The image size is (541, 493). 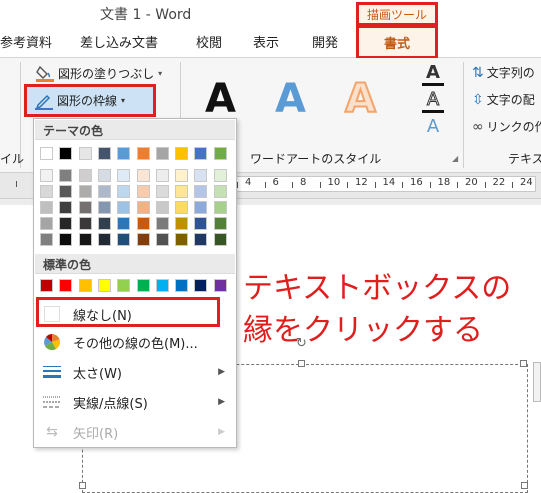 What do you see at coordinates (397, 42) in the screenshot?
I see `tab-format: 書式` at bounding box center [397, 42].